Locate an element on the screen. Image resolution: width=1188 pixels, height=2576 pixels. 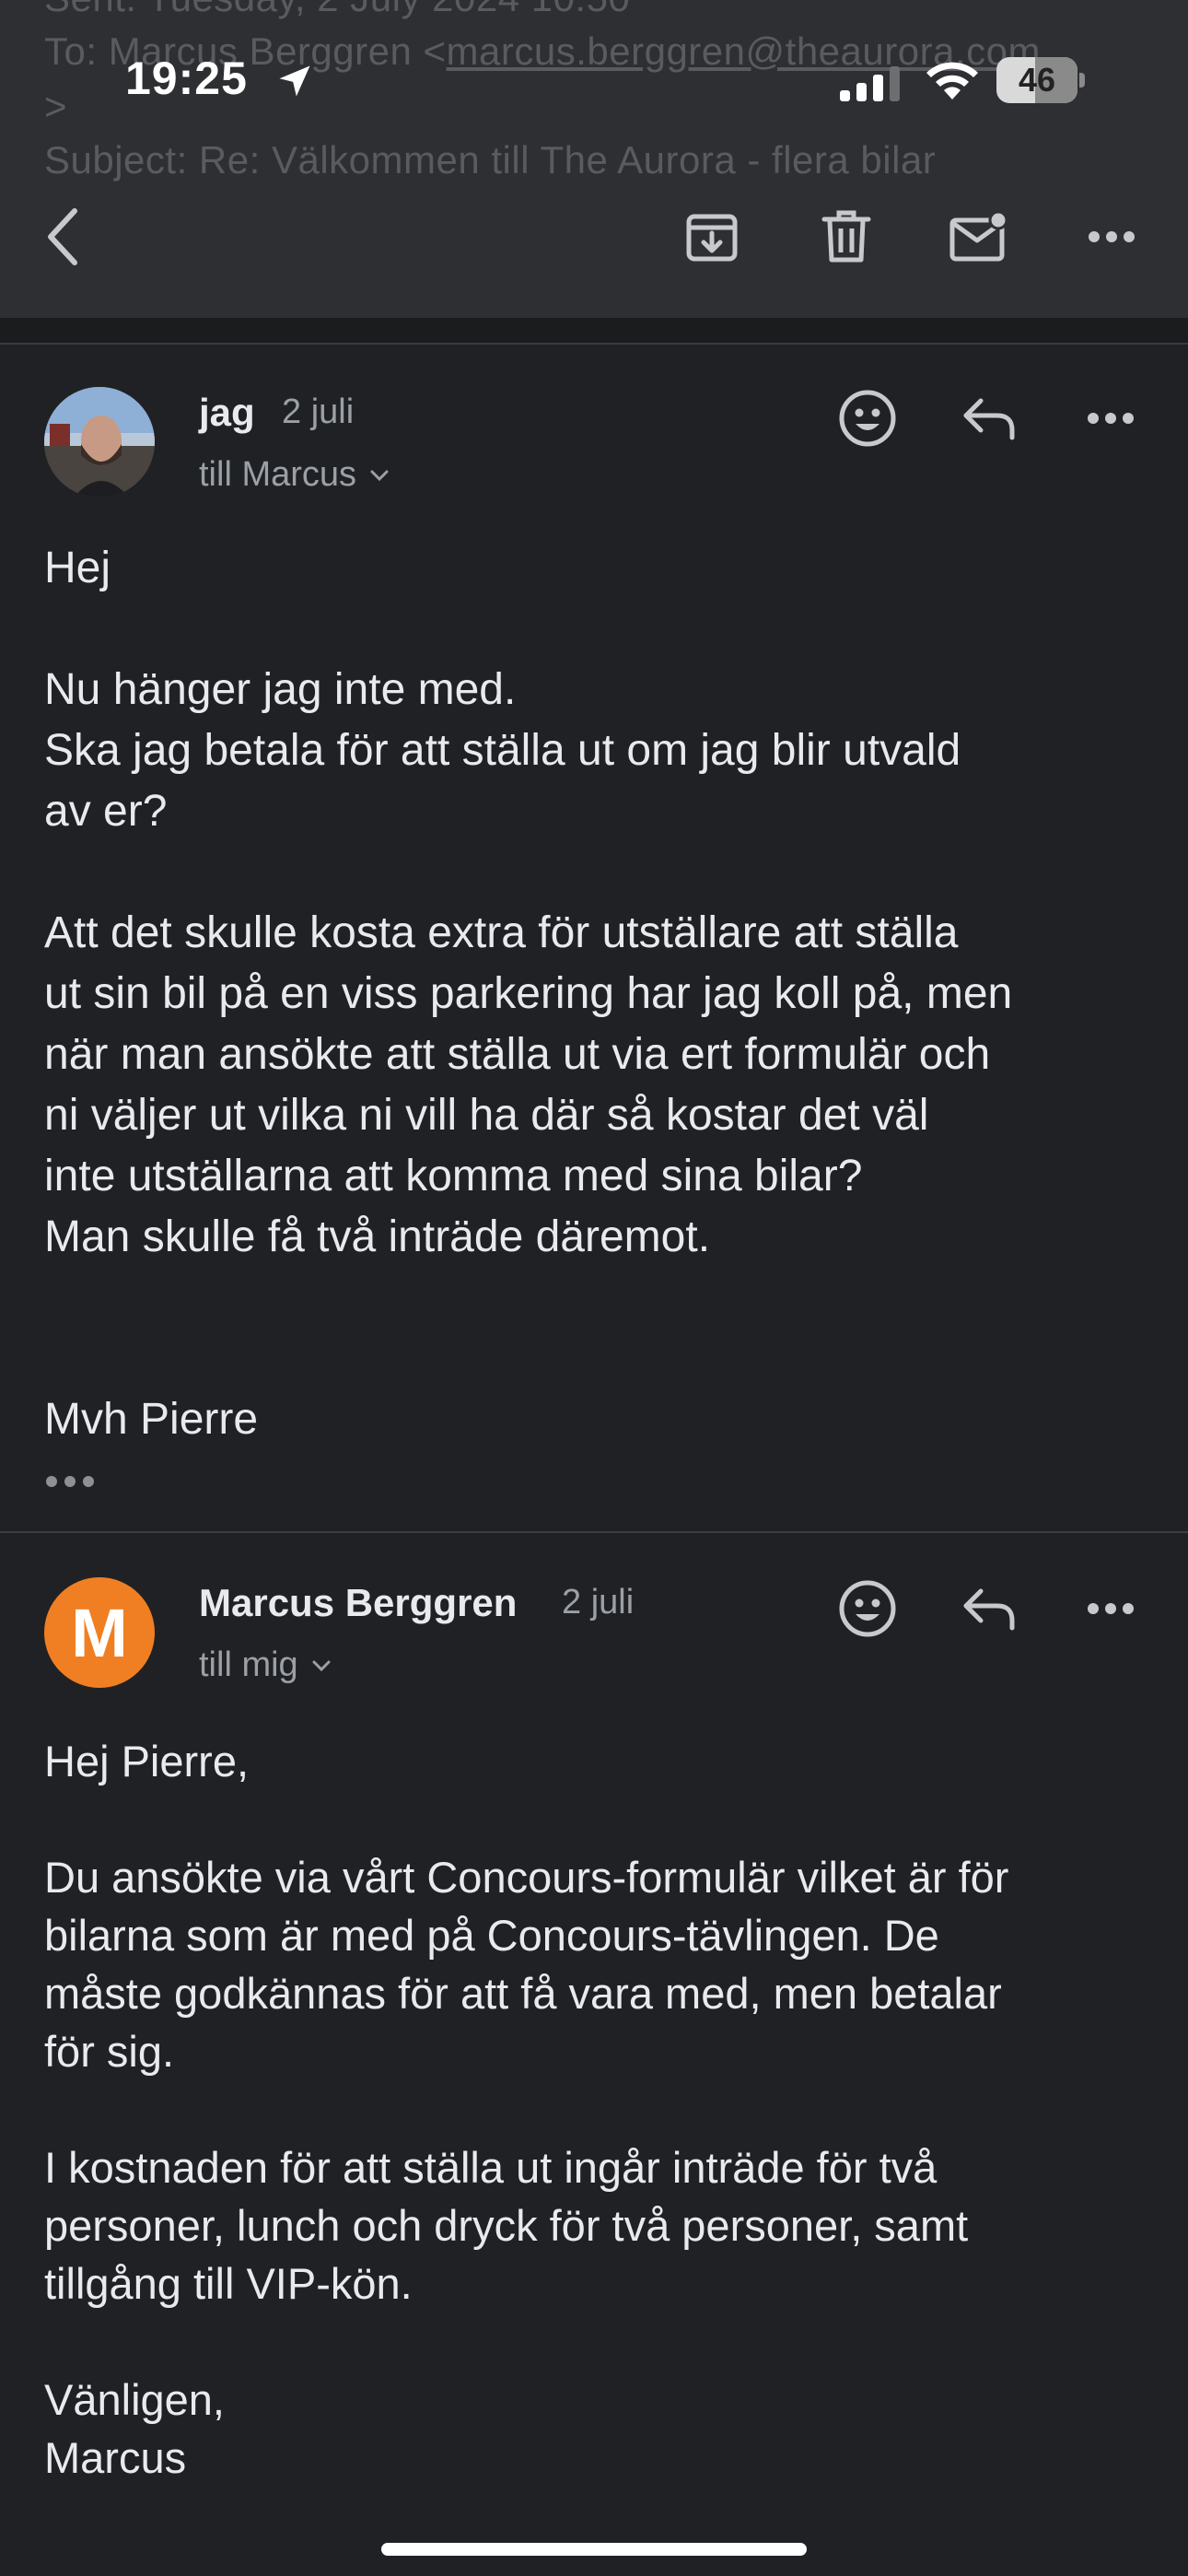
wifi-icon is located at coordinates (952, 81).